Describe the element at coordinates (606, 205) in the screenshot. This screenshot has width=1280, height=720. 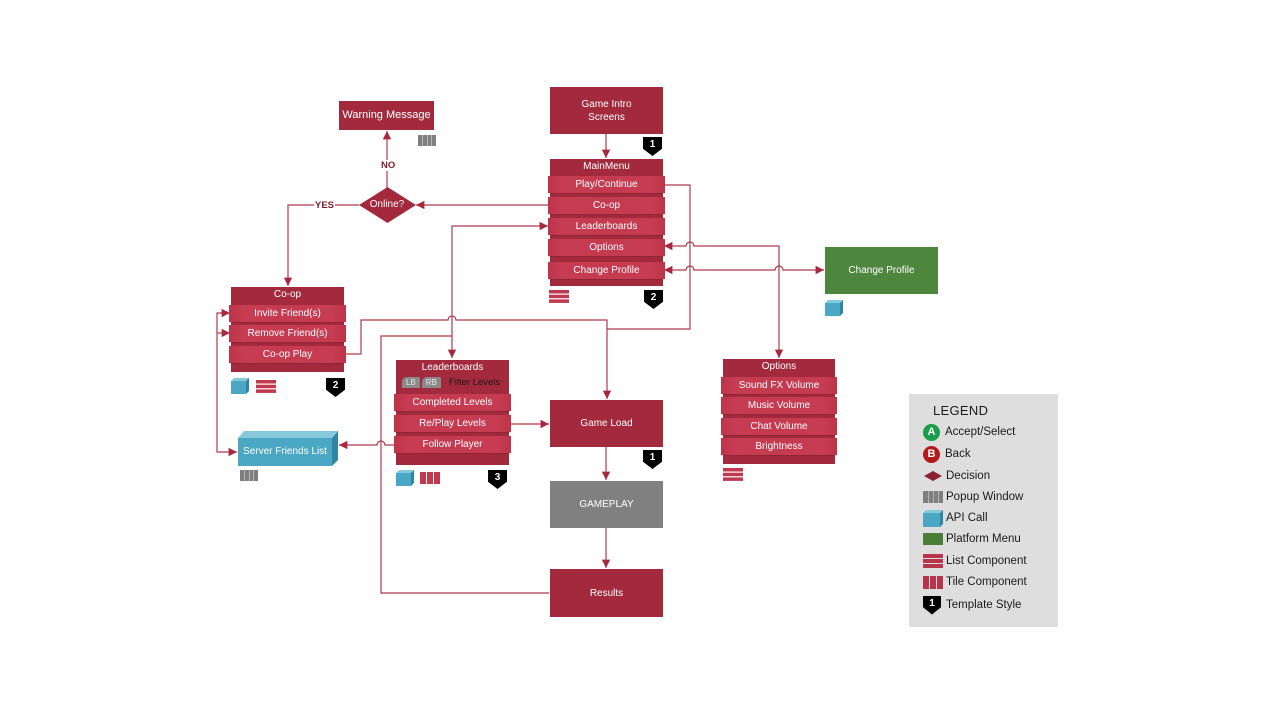
I see `main-menu-item-coop: Co-op` at that location.